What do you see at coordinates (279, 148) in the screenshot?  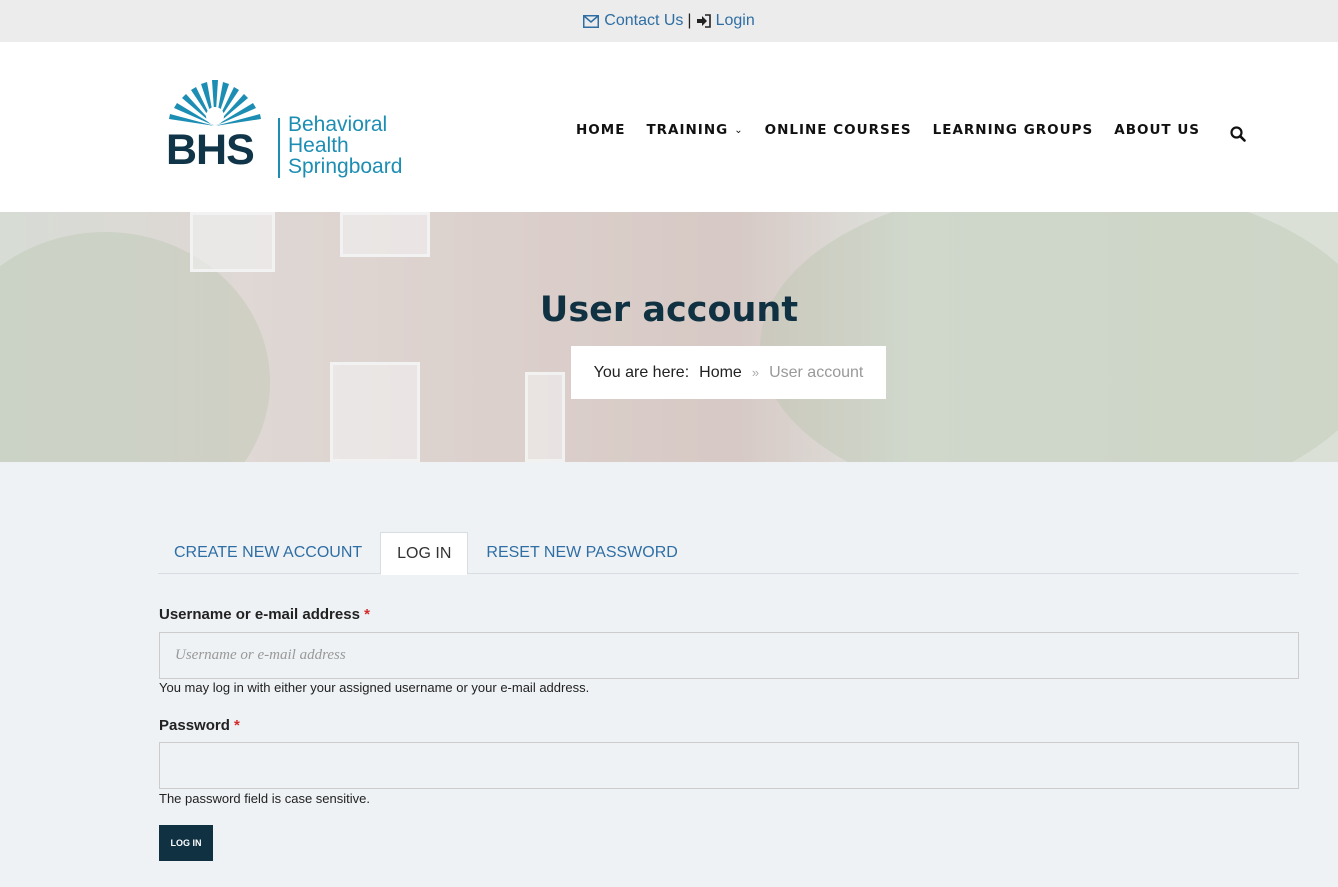 I see `logo-divider` at bounding box center [279, 148].